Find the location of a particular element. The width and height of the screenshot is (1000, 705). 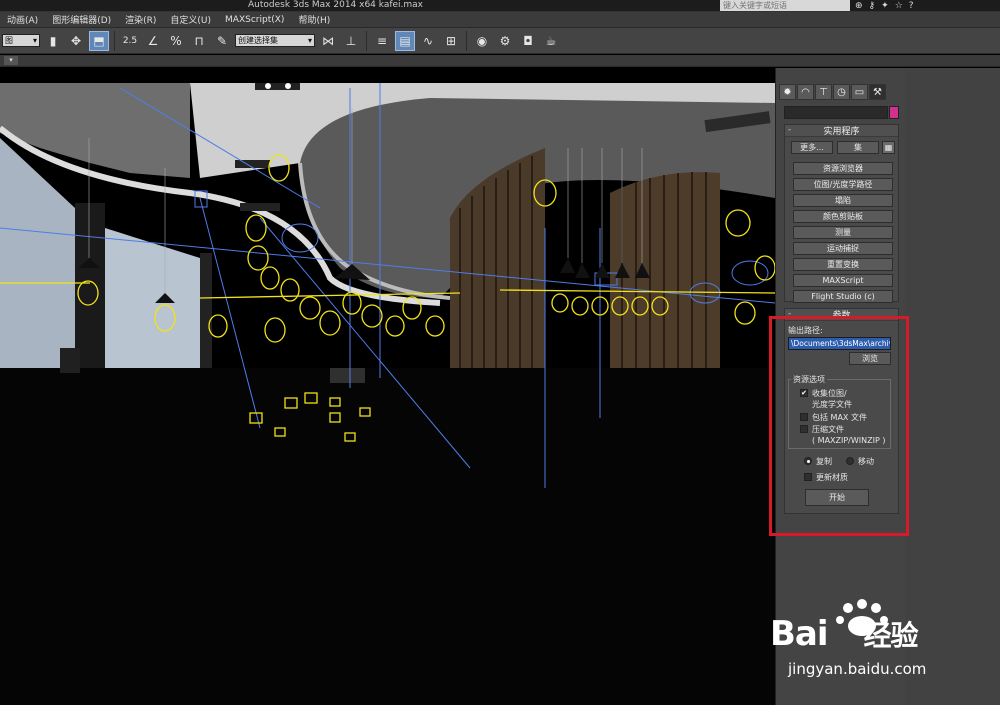

hierarchy-icon: ⊤ is located at coordinates (823, 92).